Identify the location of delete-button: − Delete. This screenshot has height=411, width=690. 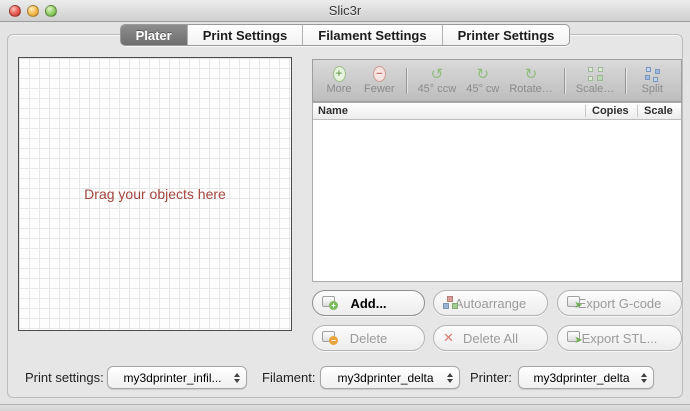
(368, 338).